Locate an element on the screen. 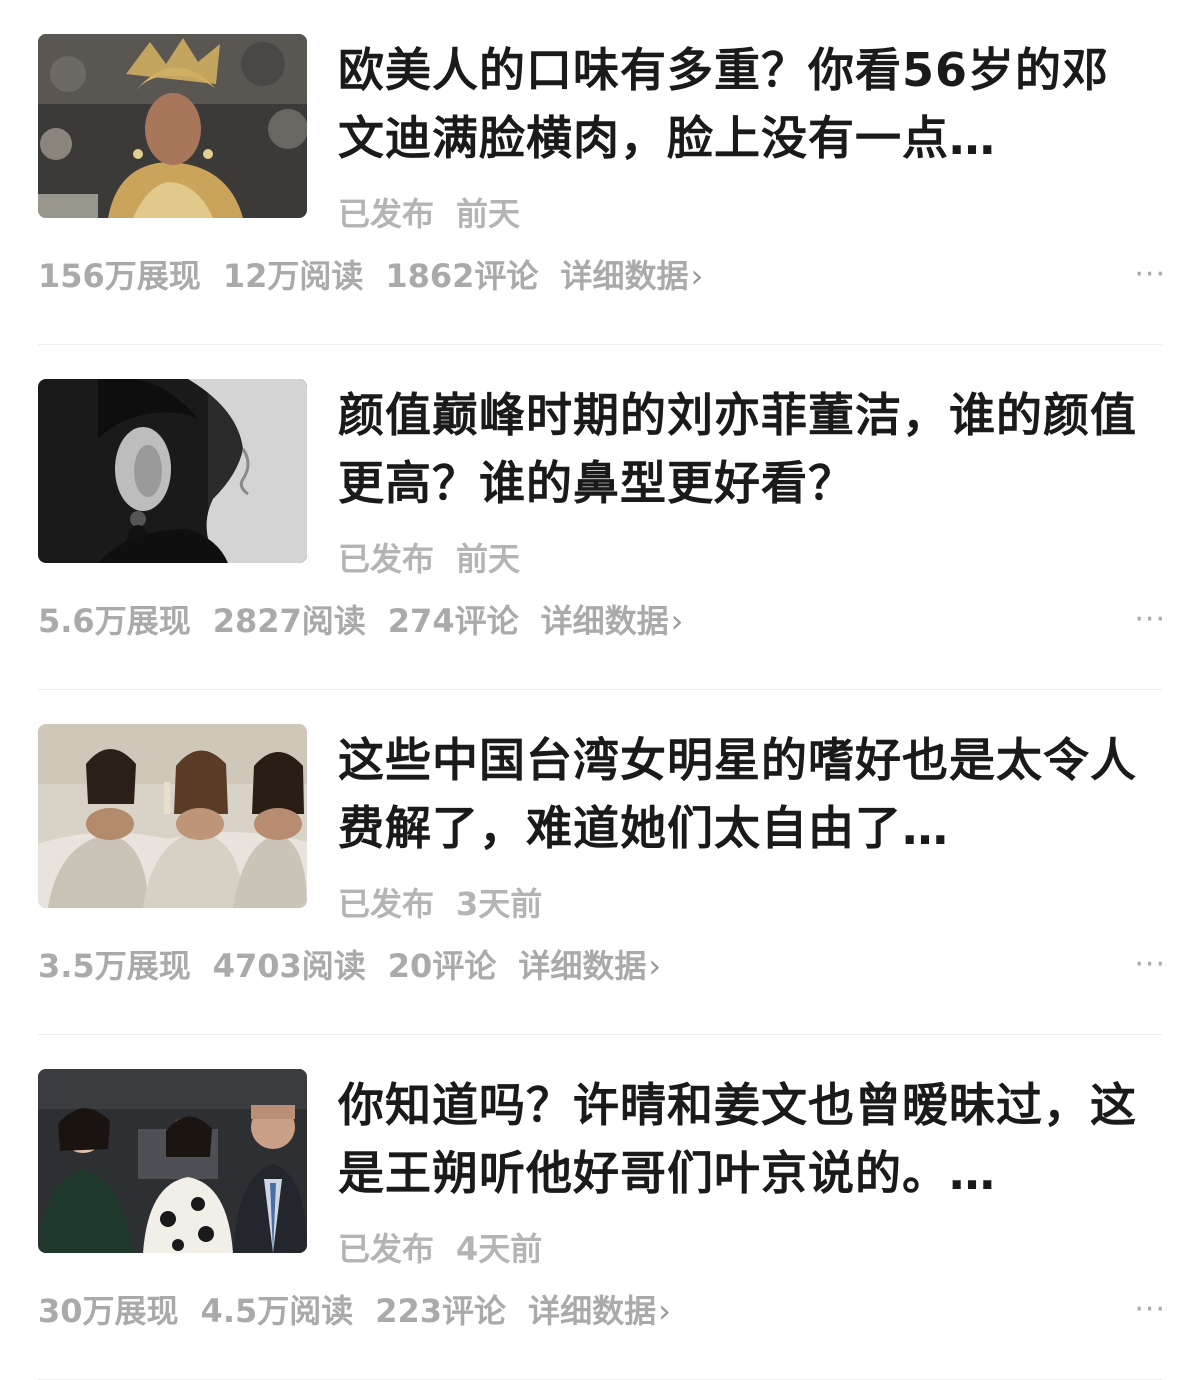 Image resolution: width=1200 pixels, height=1380 pixels. reads-count: 4.5万阅读 is located at coordinates (277, 1311).